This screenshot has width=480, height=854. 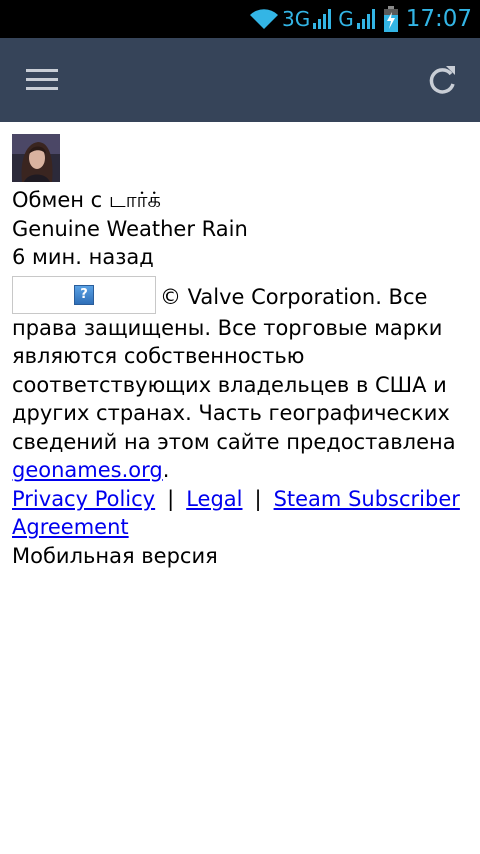 I want to click on broken-image-icon: ?, so click(x=84, y=294).